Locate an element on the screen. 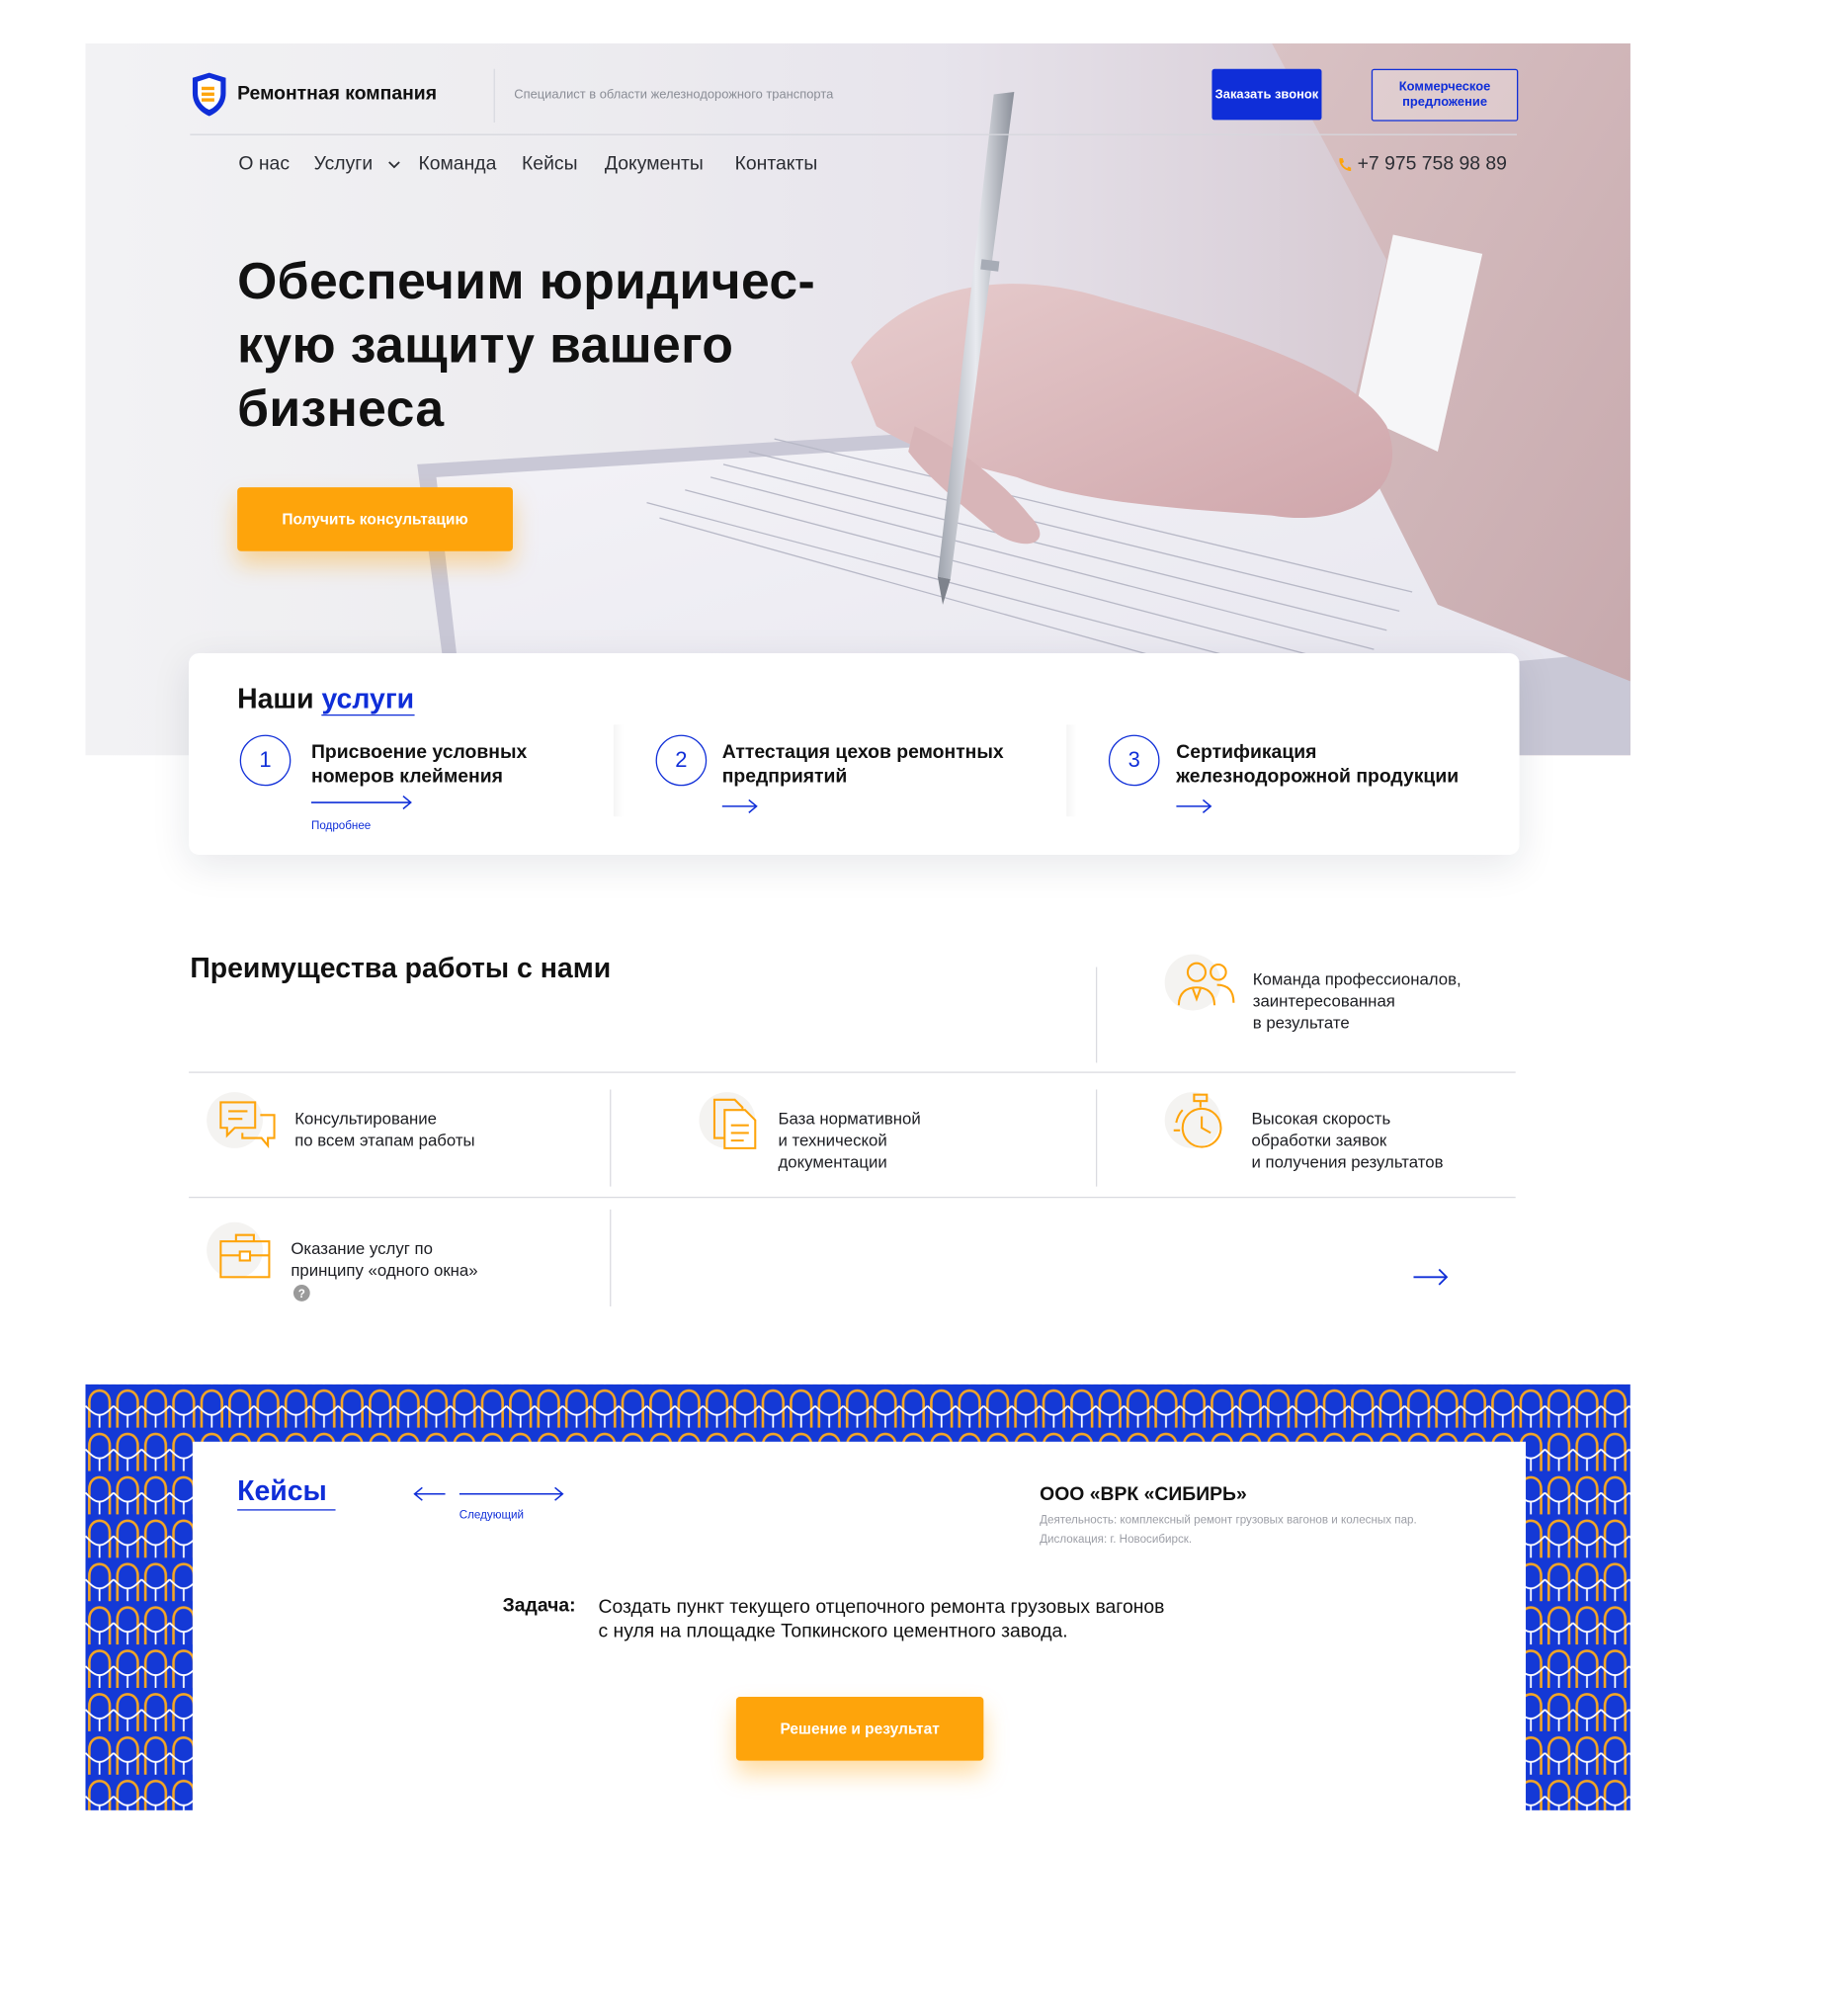  service-title-line: Присвоение условных is located at coordinates (420, 752).